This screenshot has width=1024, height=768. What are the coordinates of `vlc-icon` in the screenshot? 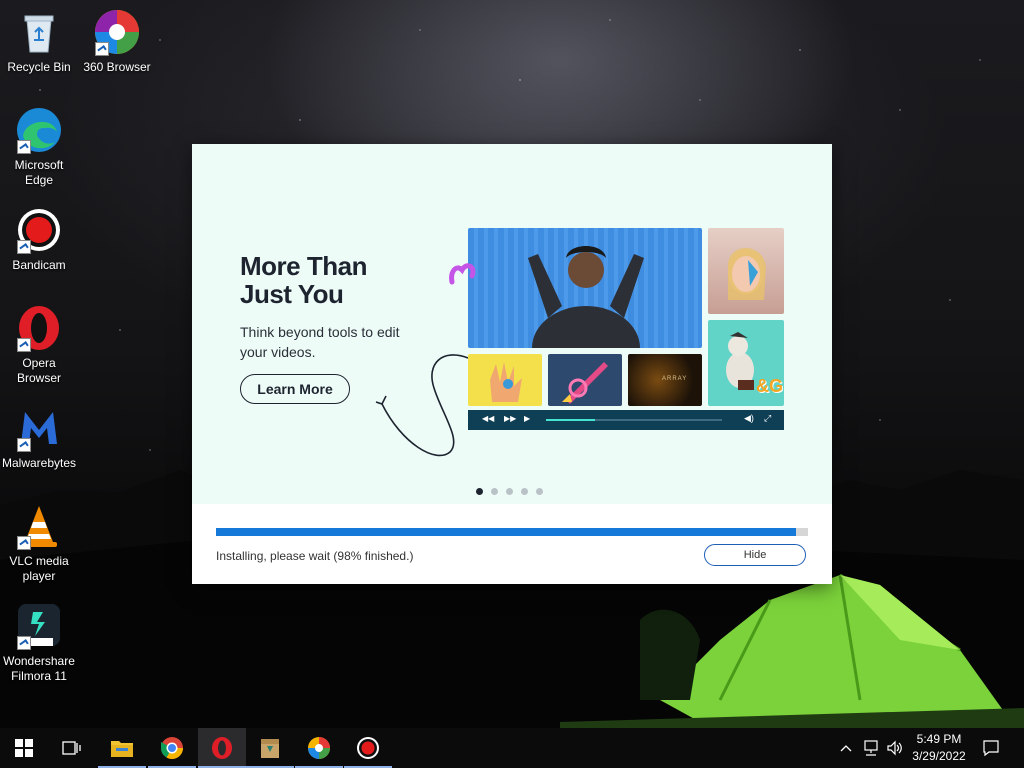 It's located at (39, 526).